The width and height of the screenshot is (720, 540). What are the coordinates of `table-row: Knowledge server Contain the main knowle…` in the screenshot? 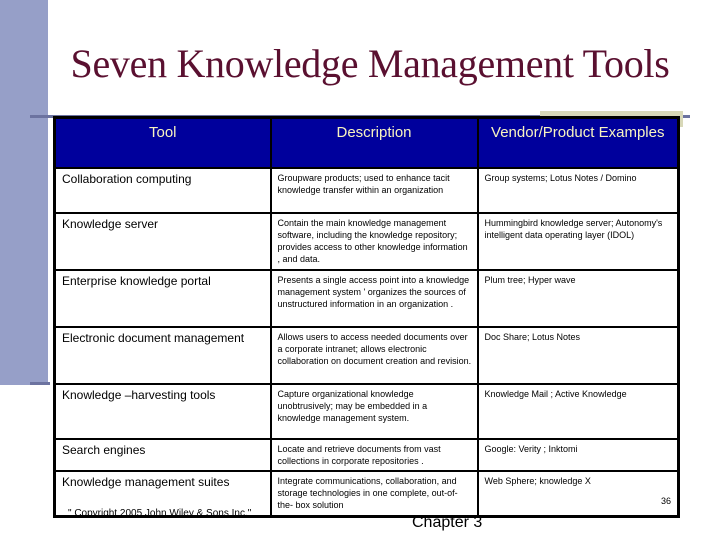 It's located at (366, 241).